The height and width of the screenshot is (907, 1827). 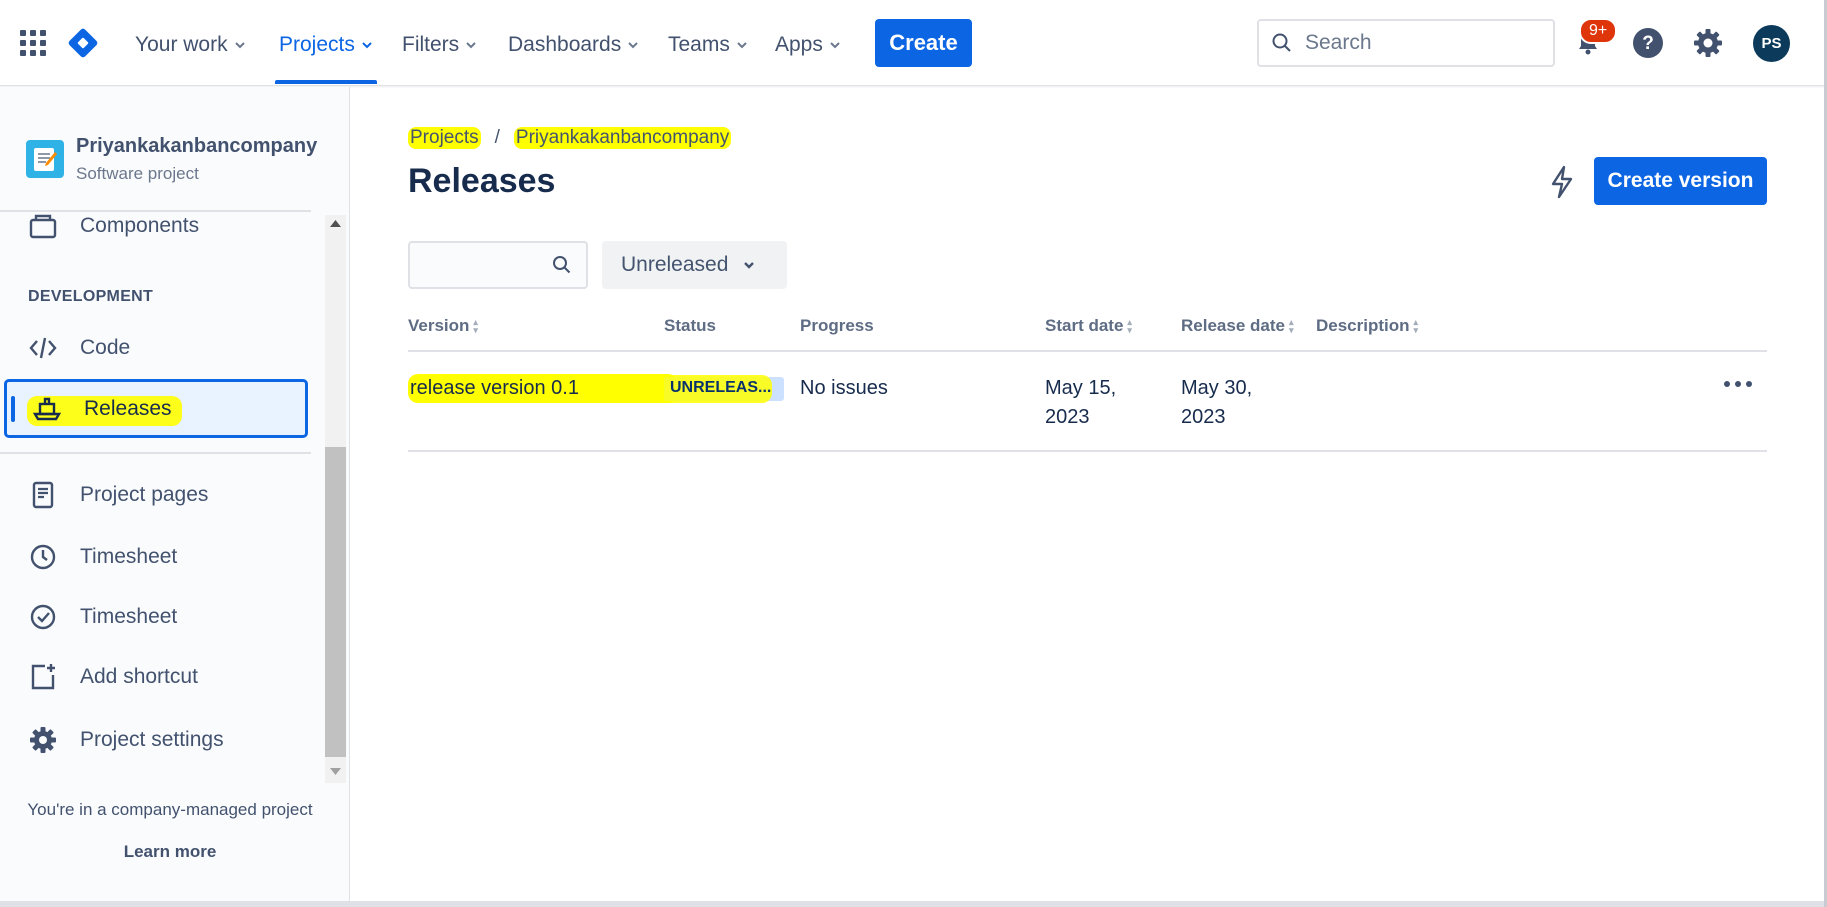 What do you see at coordinates (335, 223) in the screenshot?
I see `scroll-up-arrow-icon` at bounding box center [335, 223].